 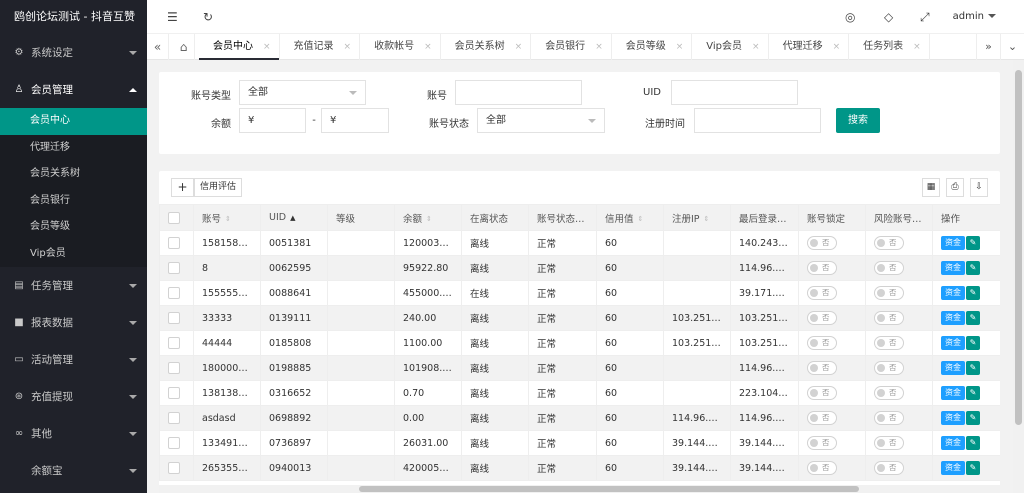 What do you see at coordinates (73, 174) in the screenshot?
I see `sidebar-item-2: 会员关系树` at bounding box center [73, 174].